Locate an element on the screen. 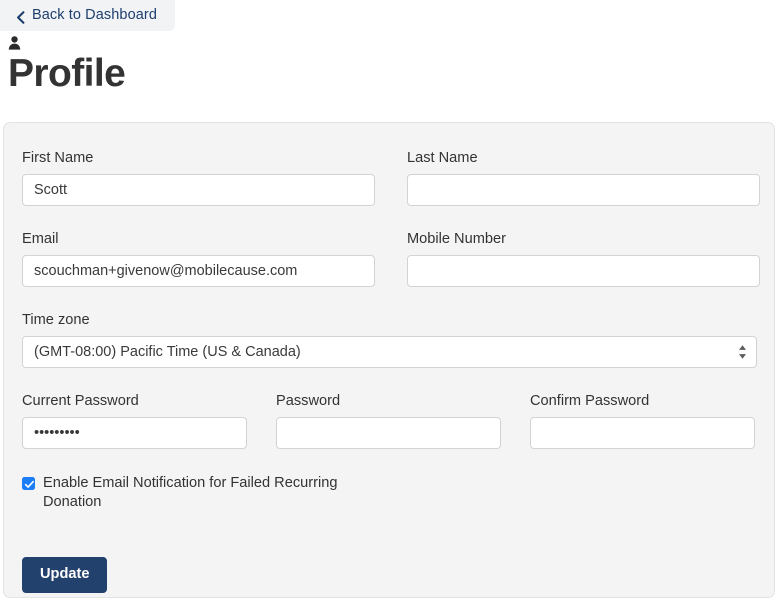  mobile-number-input is located at coordinates (583, 271).